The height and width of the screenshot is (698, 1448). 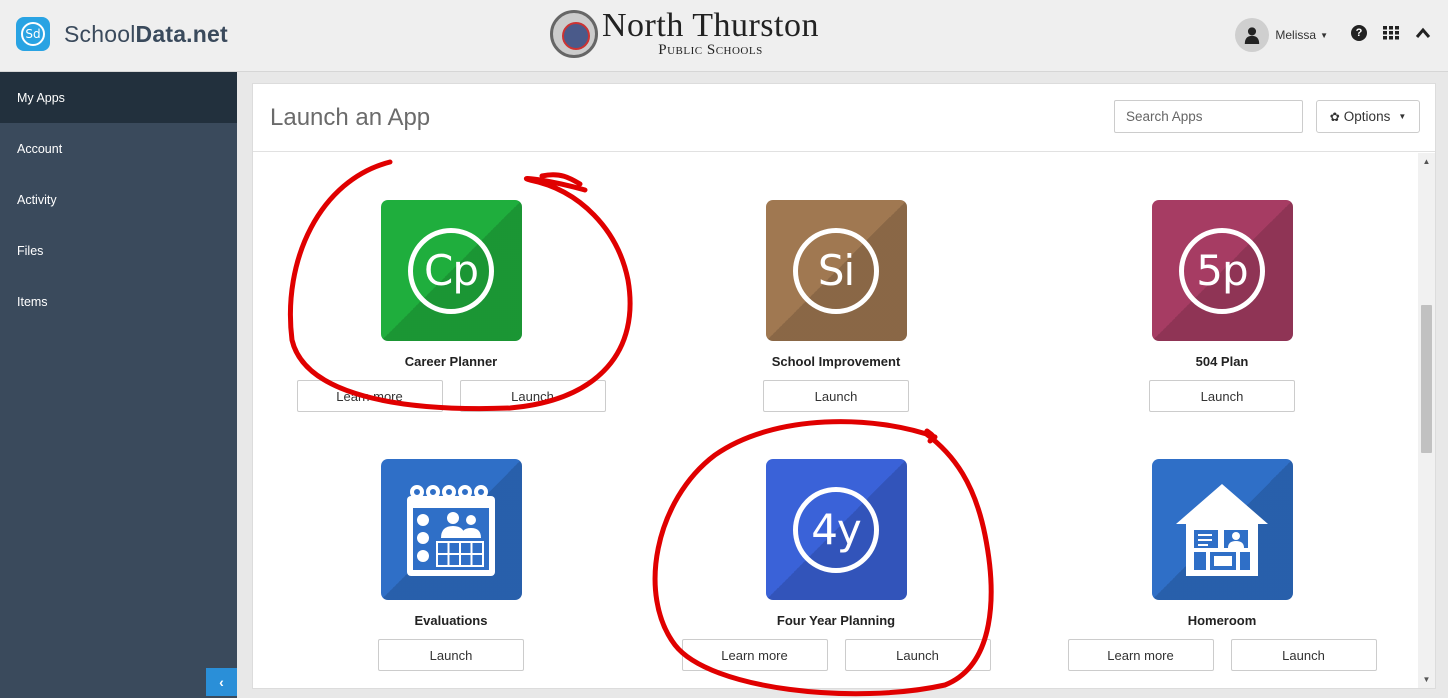 I want to click on district-name: North Thurston, so click(x=710, y=25).